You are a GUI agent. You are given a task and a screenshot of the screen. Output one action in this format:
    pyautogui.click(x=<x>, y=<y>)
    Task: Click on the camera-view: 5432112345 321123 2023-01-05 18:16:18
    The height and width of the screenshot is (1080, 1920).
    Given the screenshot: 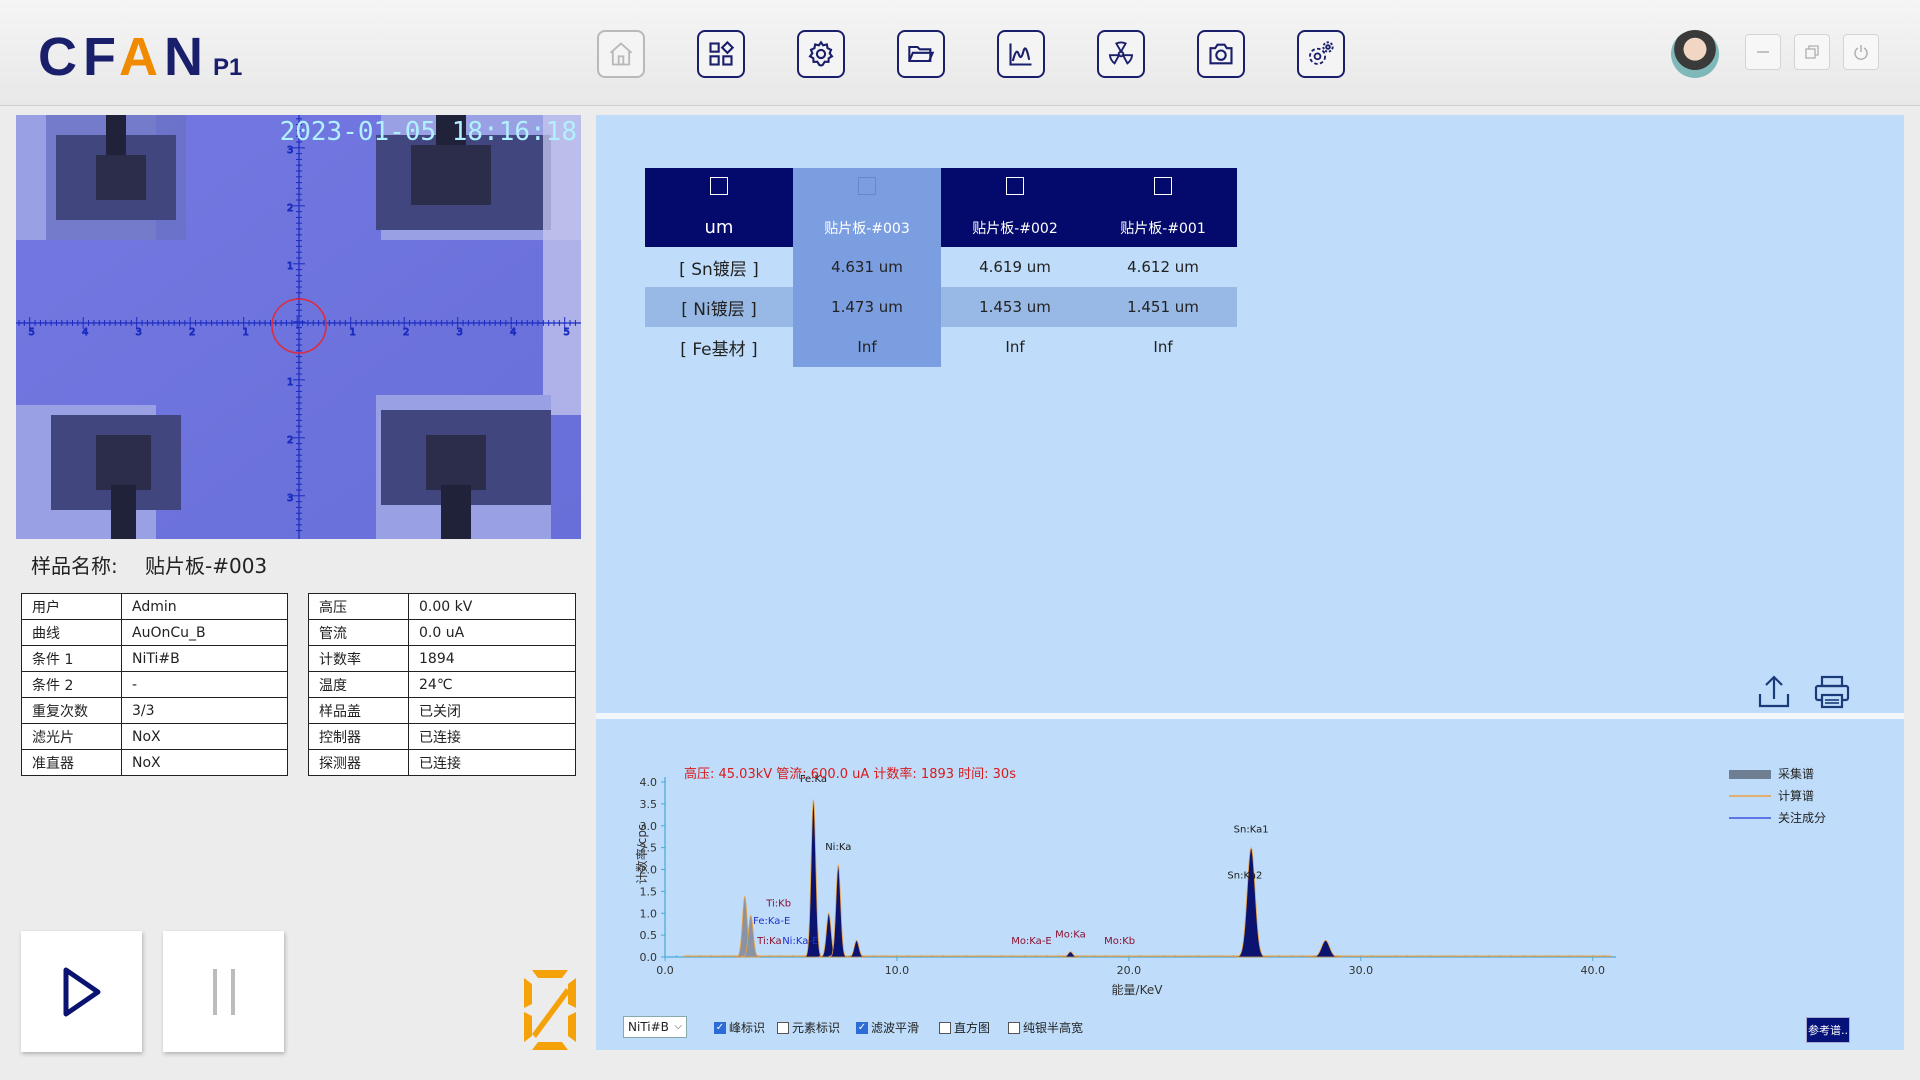 What is the action you would take?
    pyautogui.click(x=298, y=327)
    